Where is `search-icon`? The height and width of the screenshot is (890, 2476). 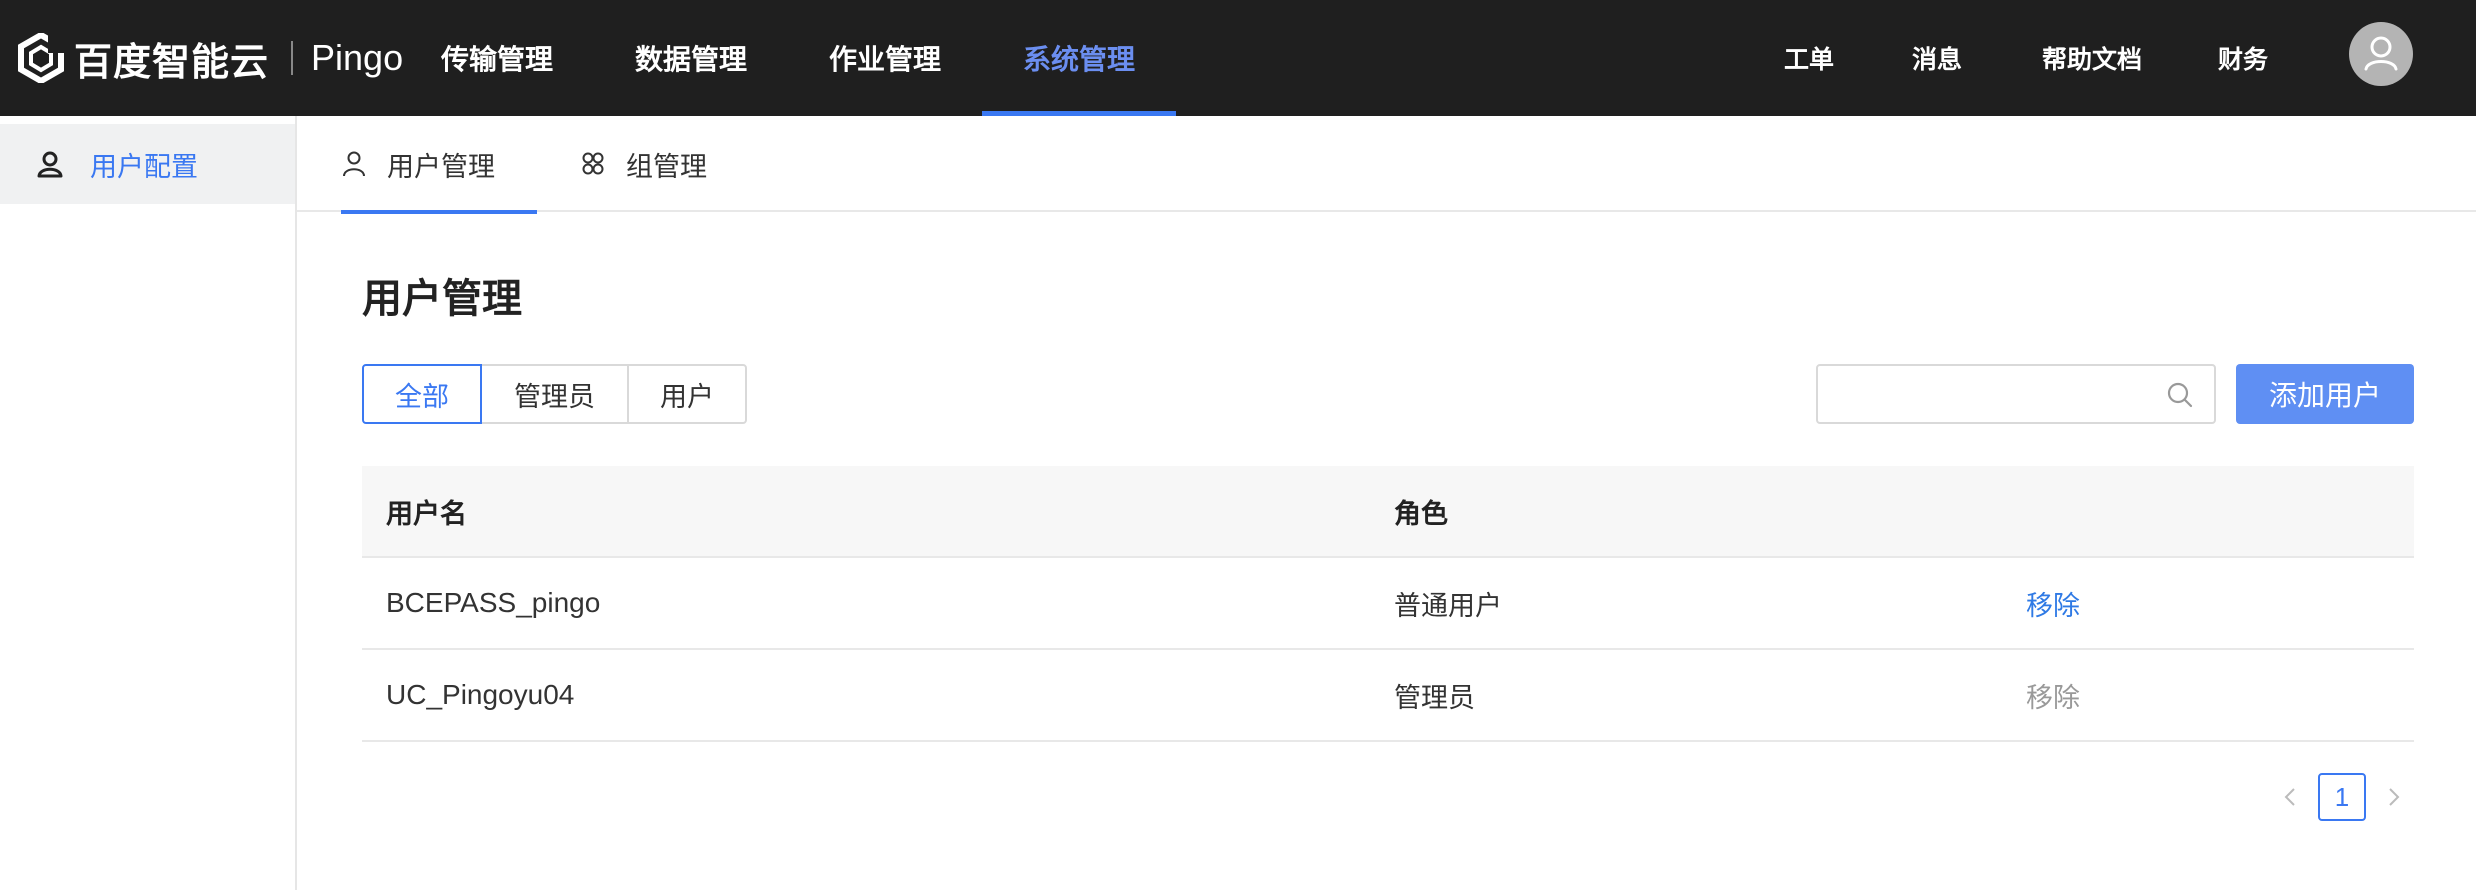 search-icon is located at coordinates (2180, 395).